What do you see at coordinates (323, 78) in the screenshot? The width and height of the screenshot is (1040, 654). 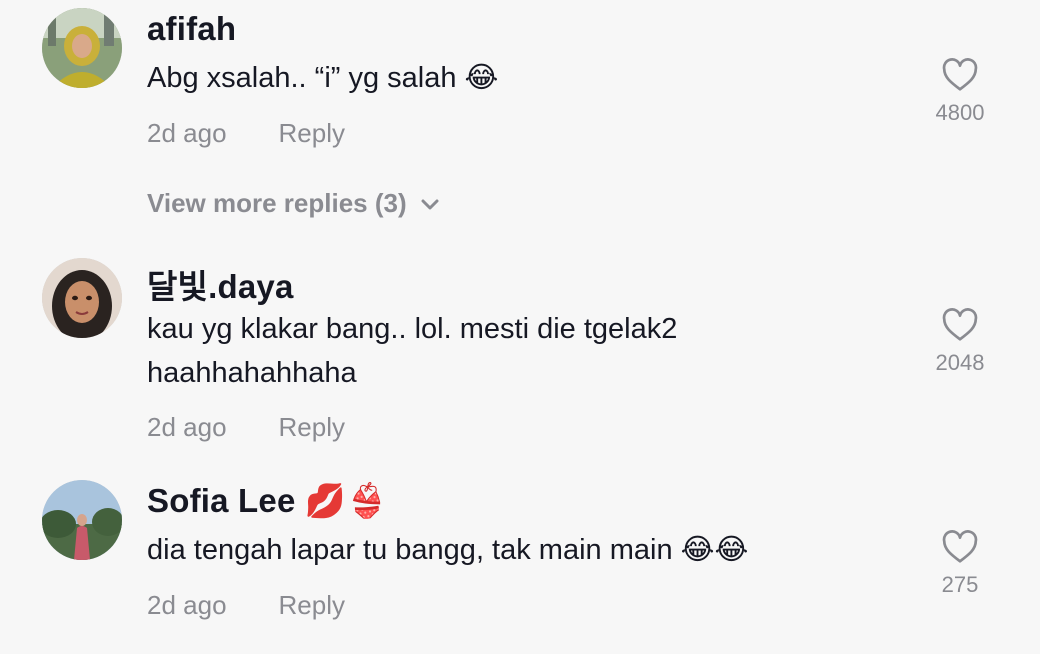 I see `comment-text: Abg xsalah.. “i” yg salah 😂` at bounding box center [323, 78].